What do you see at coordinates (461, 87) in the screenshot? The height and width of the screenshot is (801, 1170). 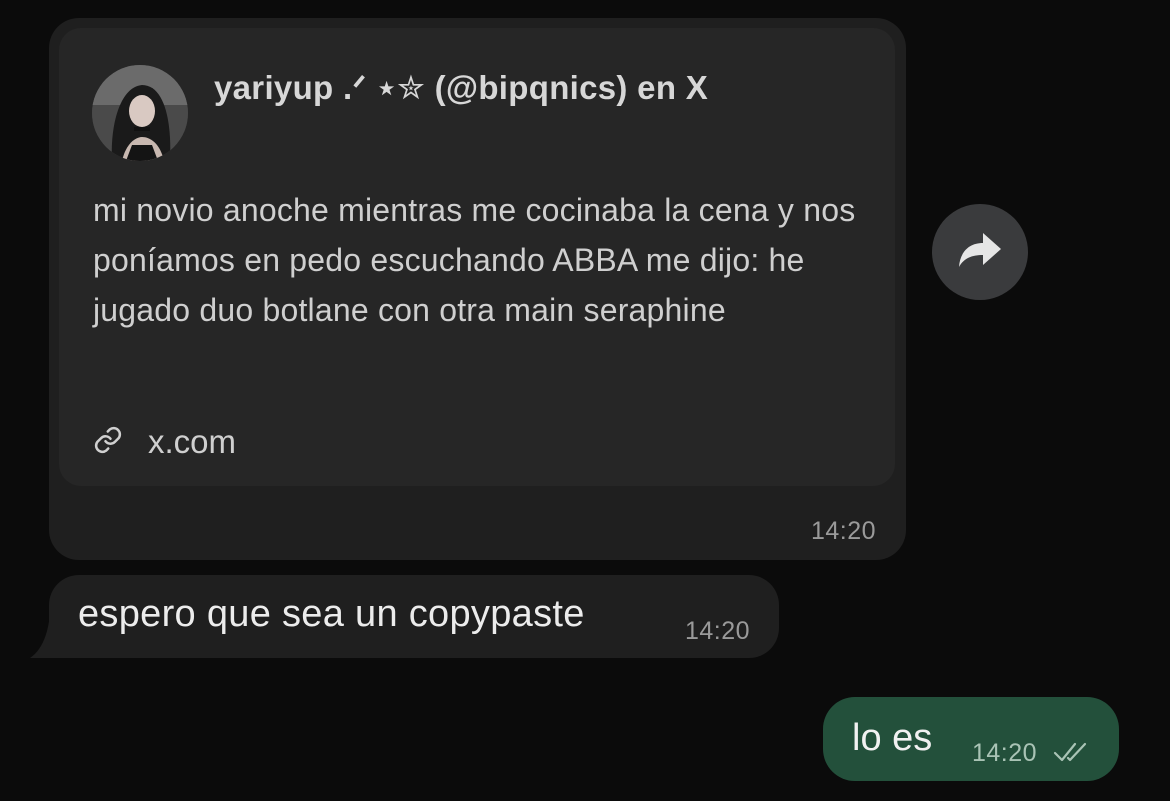 I see `preview-title: yariyup .ᐟ ⋆✮ (@bipqnics) en X` at bounding box center [461, 87].